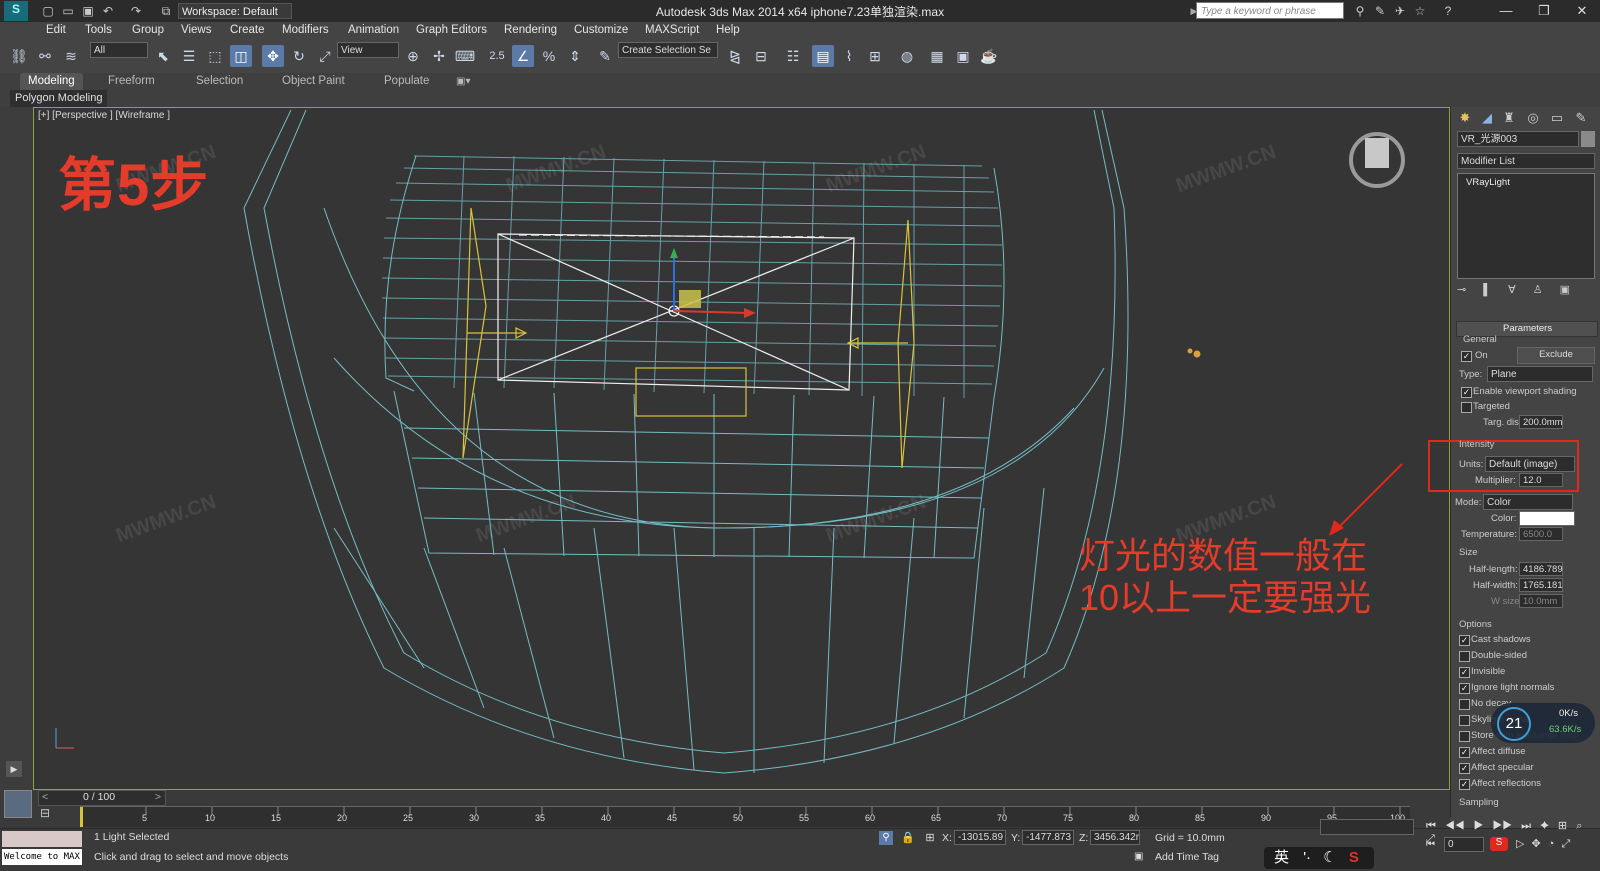 This screenshot has width=1600, height=871. What do you see at coordinates (148, 30) in the screenshot?
I see `menu-group: Group` at bounding box center [148, 30].